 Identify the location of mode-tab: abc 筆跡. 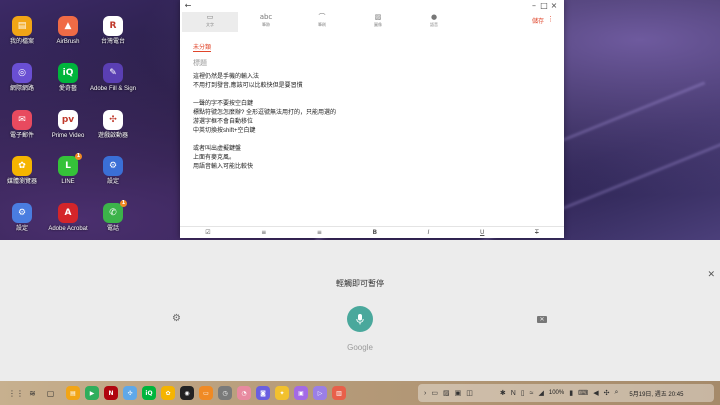
(266, 22).